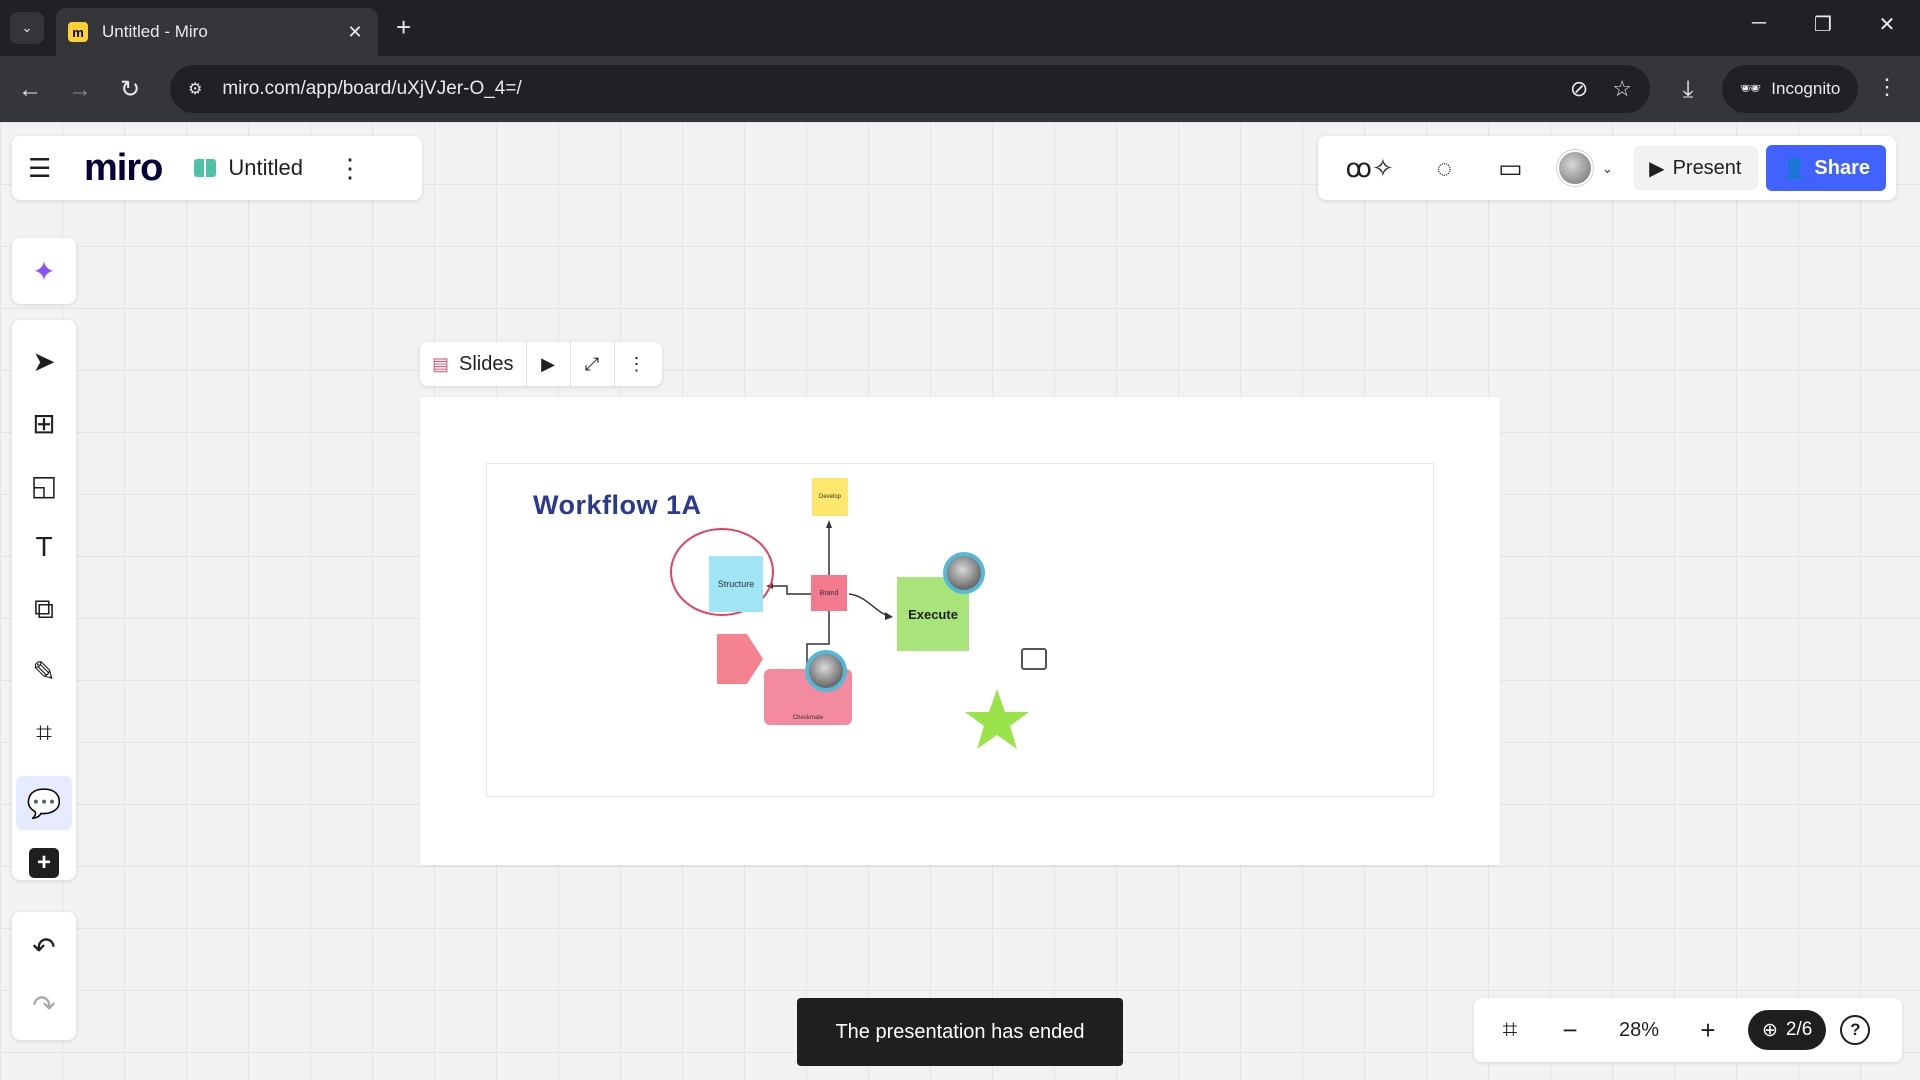  I want to click on sticky-brand: Brand, so click(829, 593).